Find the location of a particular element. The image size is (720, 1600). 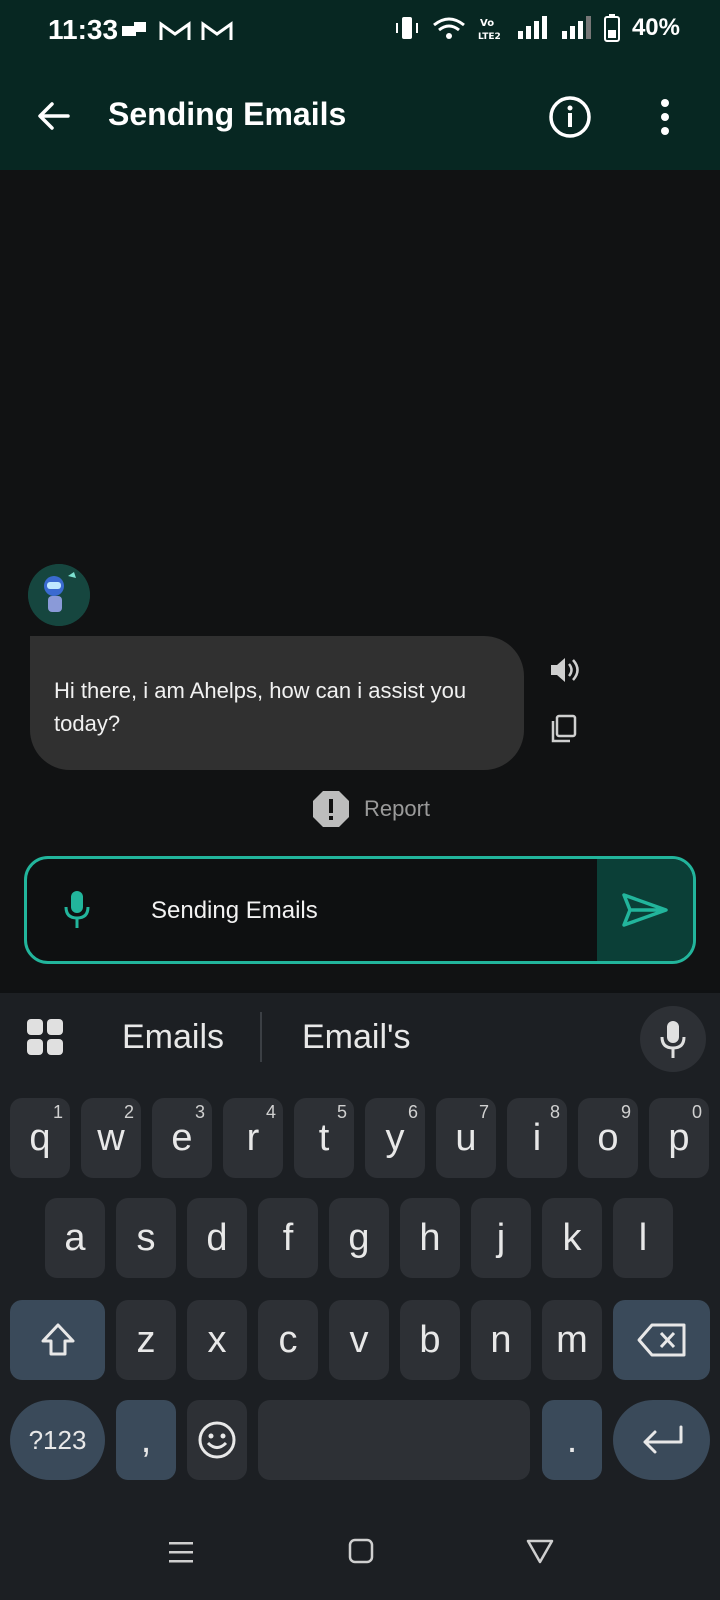

key-number: 3 is located at coordinates (199, 1112).